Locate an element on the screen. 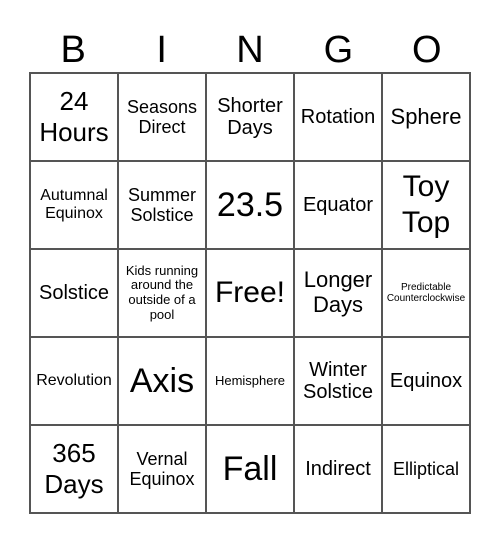 Image resolution: width=500 pixels, height=544 pixels. bingo-cell: Predictable Counterclockwise is located at coordinates (426, 293).